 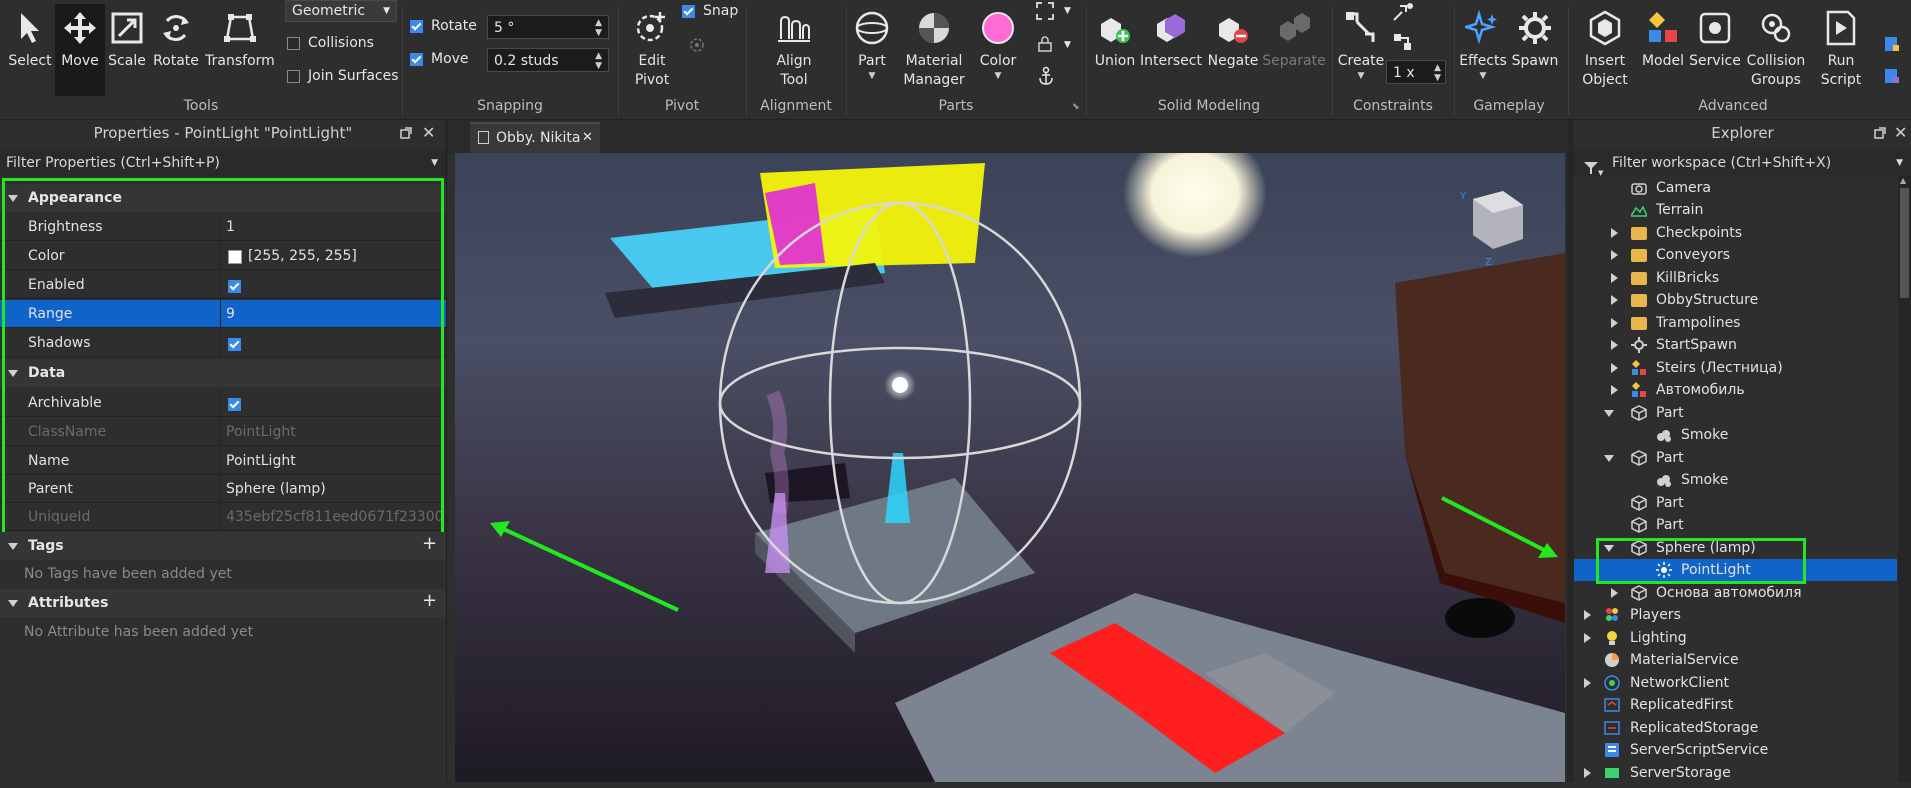 I want to click on negate-button: Negate, so click(x=1233, y=50).